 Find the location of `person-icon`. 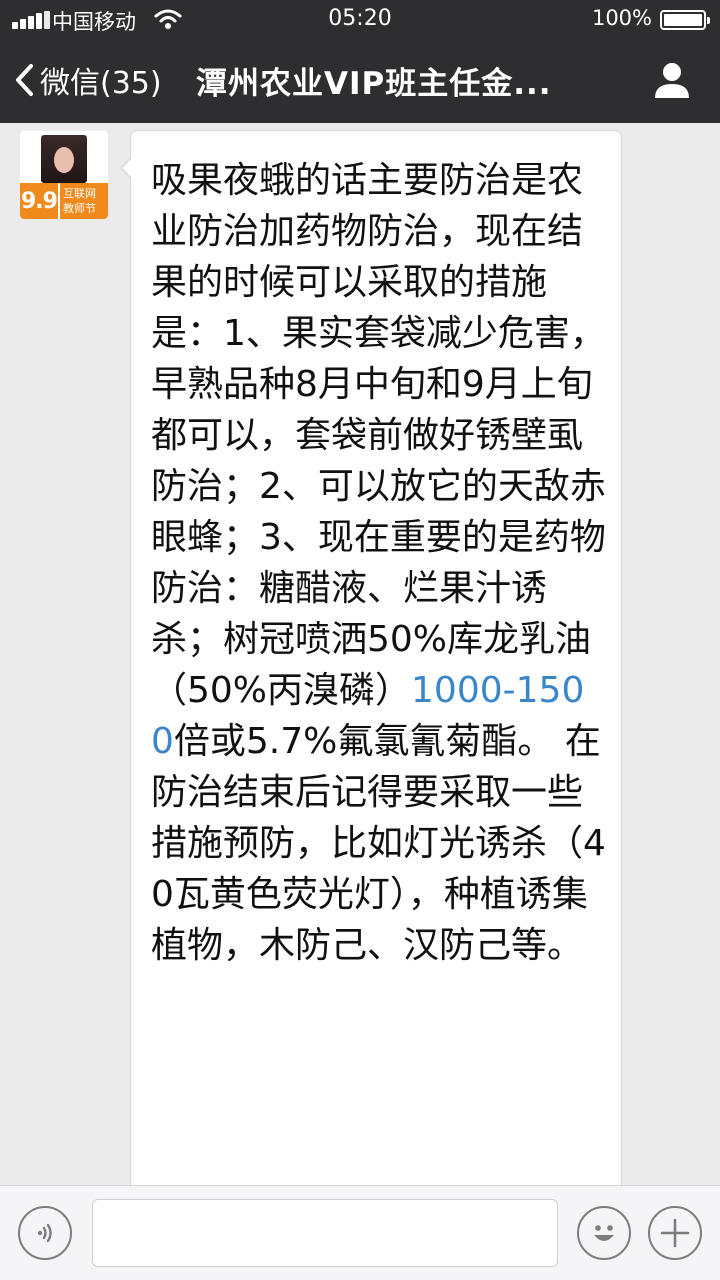

person-icon is located at coordinates (672, 80).